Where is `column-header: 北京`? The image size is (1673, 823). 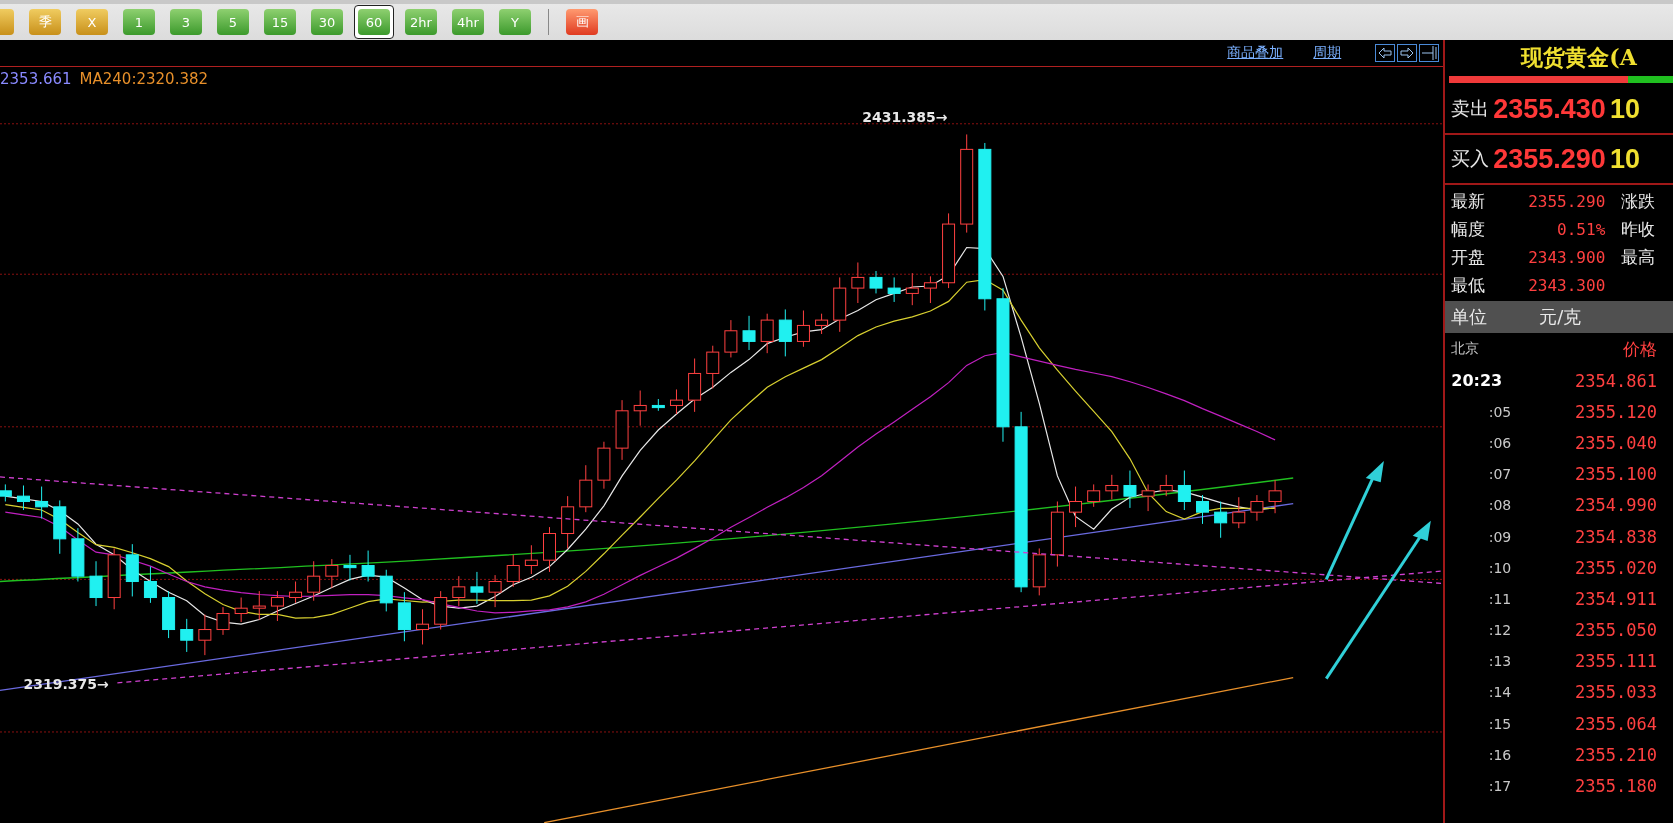 column-header: 北京 is located at coordinates (1466, 349).